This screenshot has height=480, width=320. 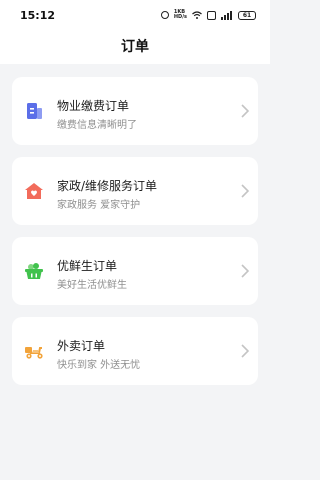 I want to click on order-card-housekeeping: 家政/维修服务订单 家政服务 爱家守护, so click(x=135, y=191).